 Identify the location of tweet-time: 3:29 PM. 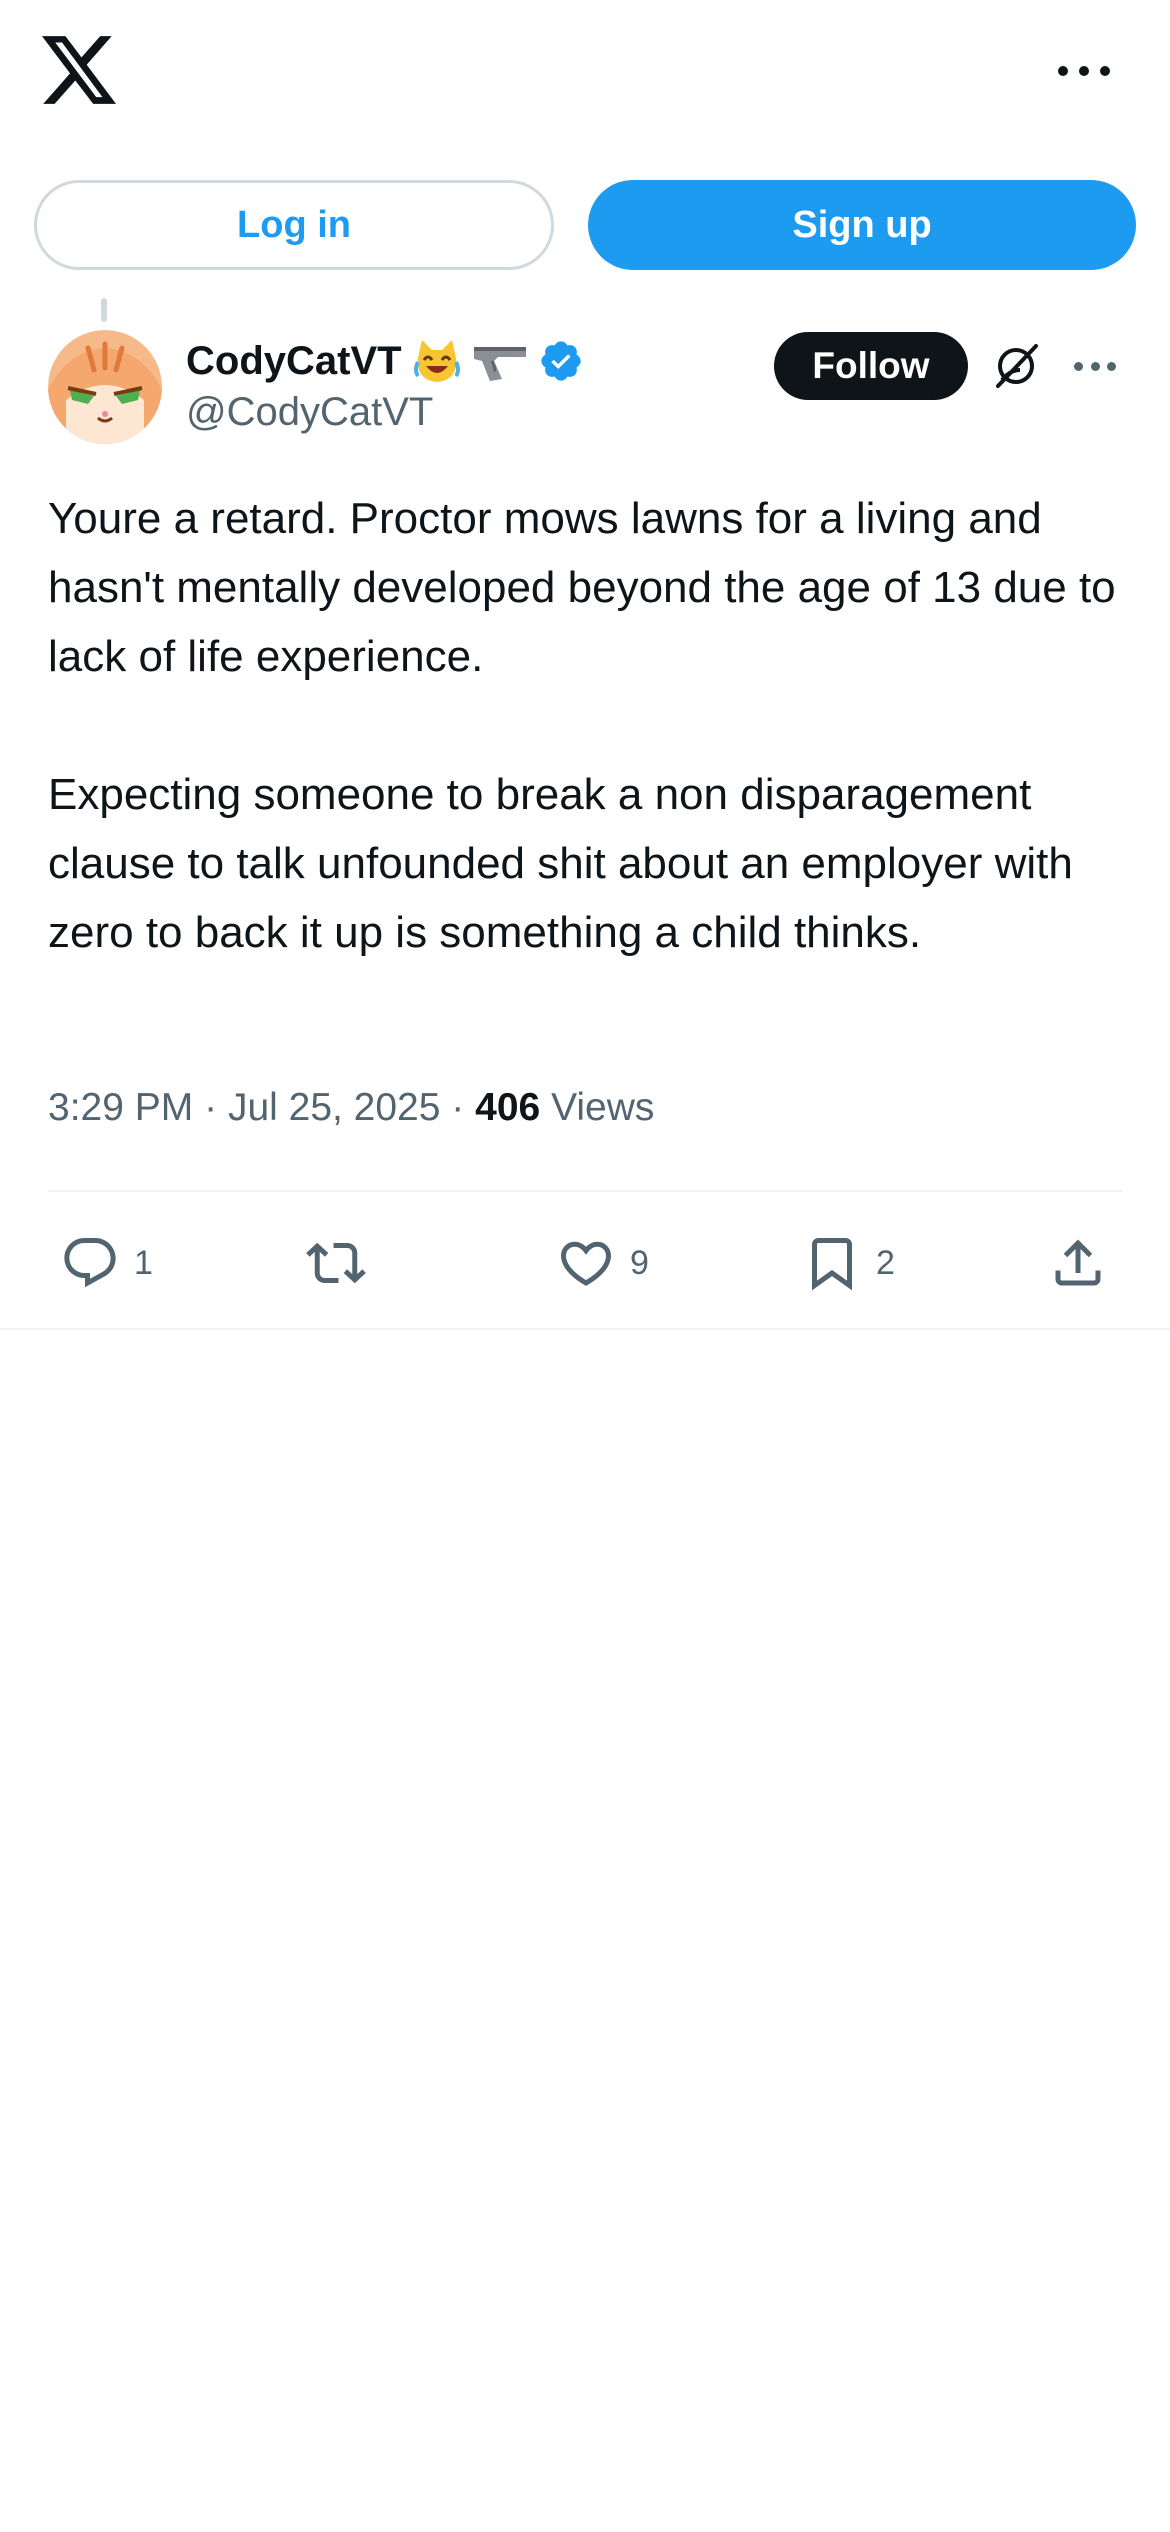
(120, 1107).